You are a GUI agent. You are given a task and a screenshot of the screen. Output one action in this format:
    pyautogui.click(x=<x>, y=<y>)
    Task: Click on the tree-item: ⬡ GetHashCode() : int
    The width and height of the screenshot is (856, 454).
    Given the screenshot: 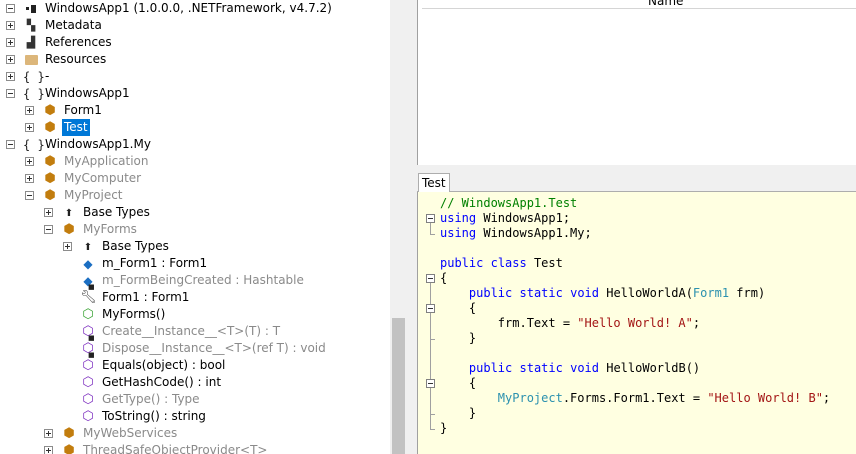 What is the action you would take?
    pyautogui.click(x=203, y=382)
    